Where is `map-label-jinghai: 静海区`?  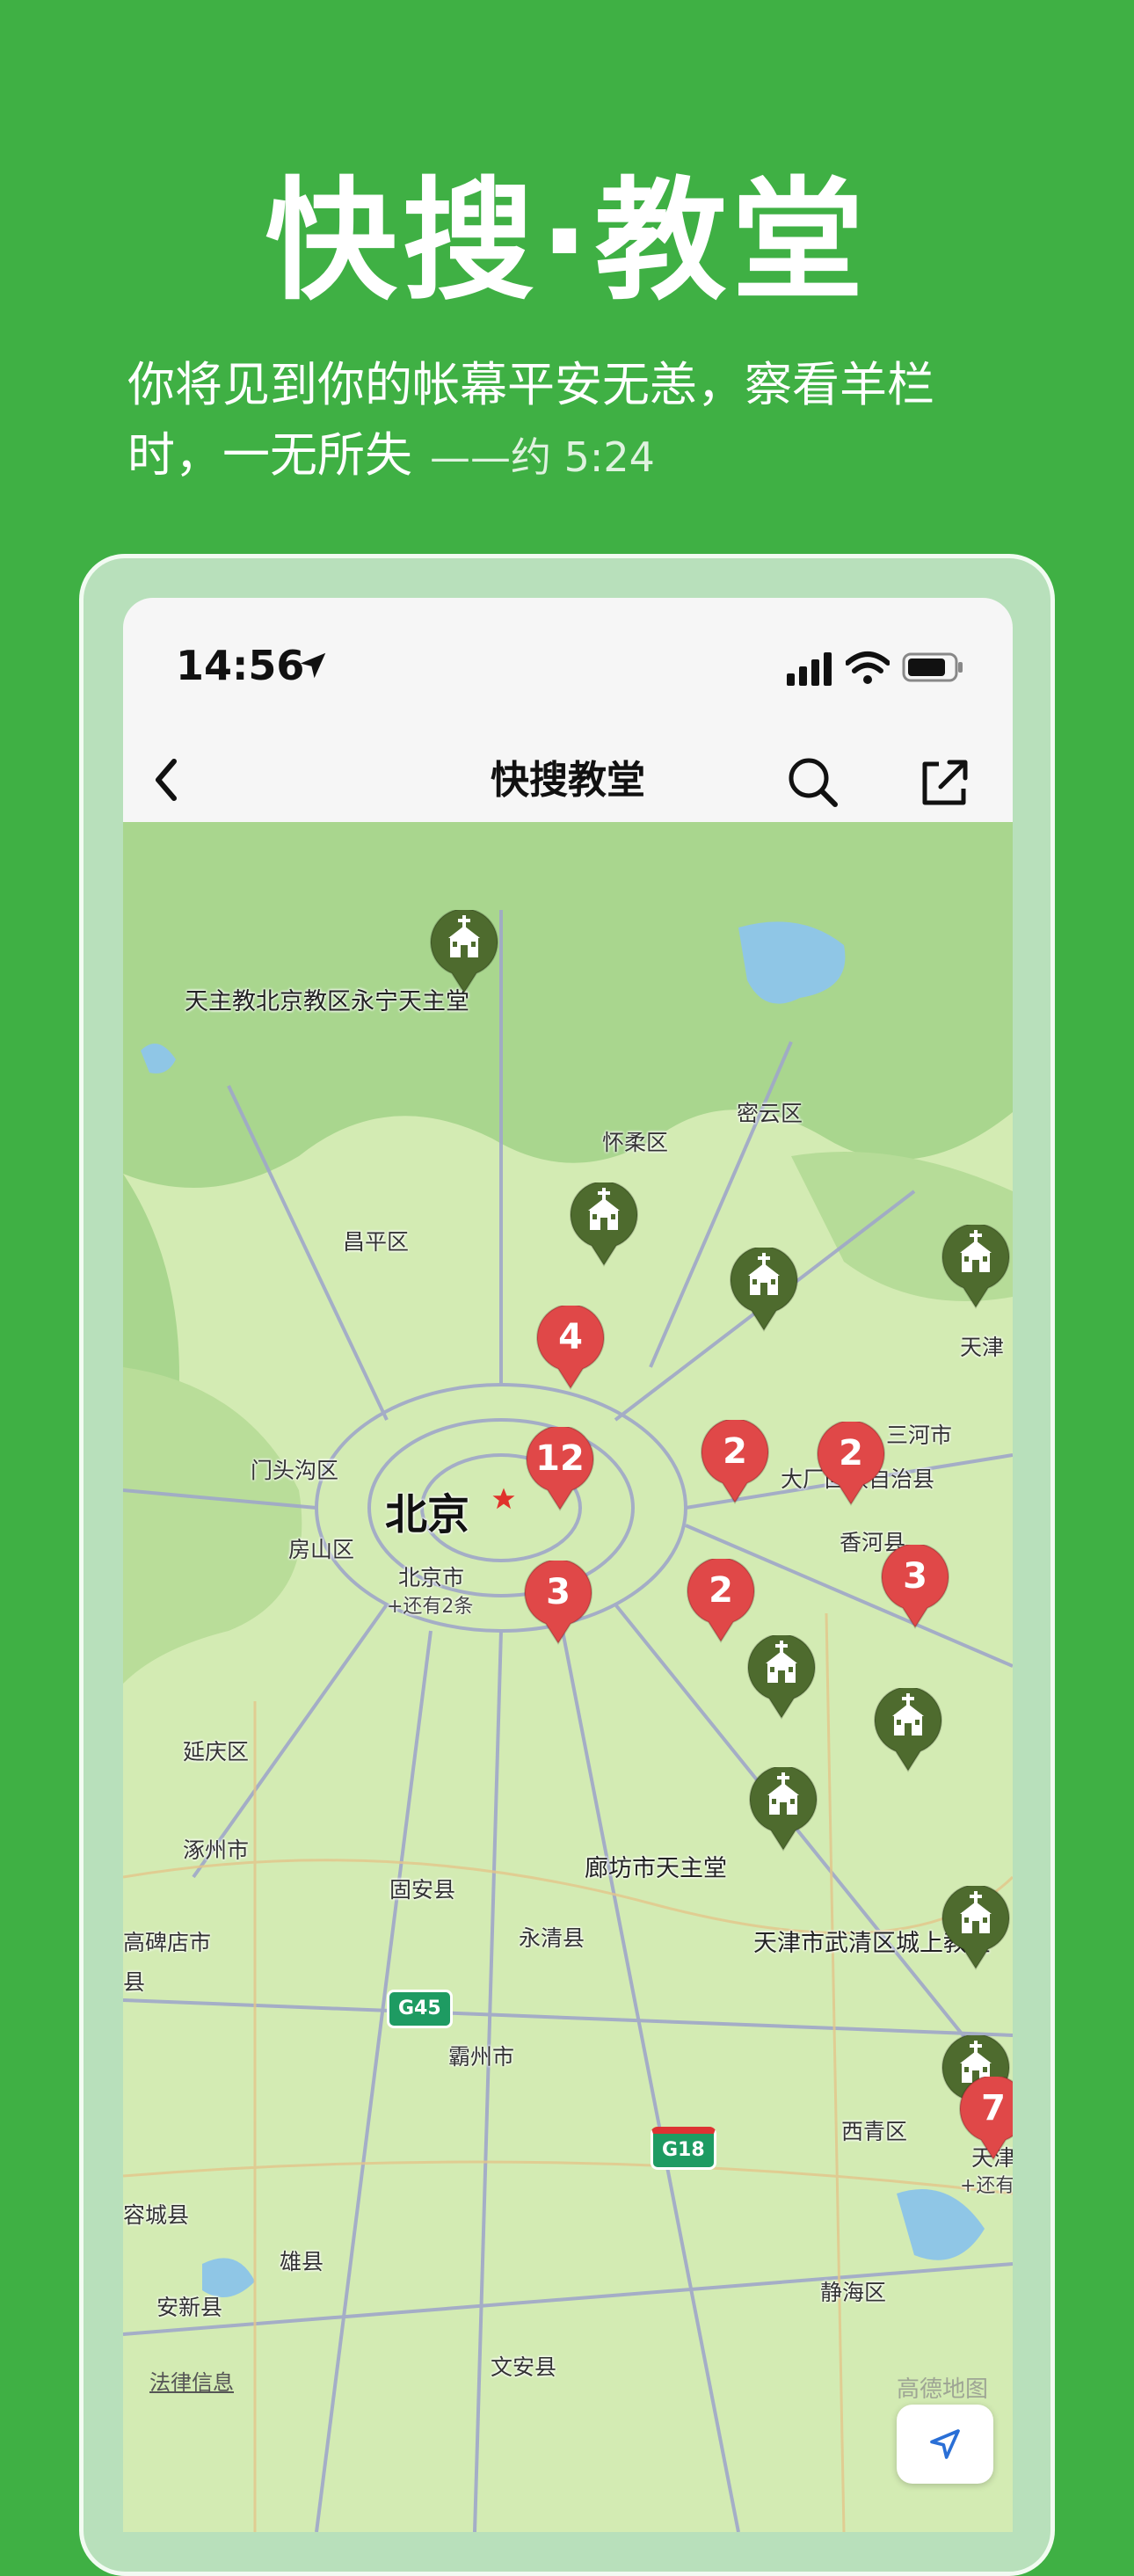 map-label-jinghai: 静海区 is located at coordinates (854, 2292).